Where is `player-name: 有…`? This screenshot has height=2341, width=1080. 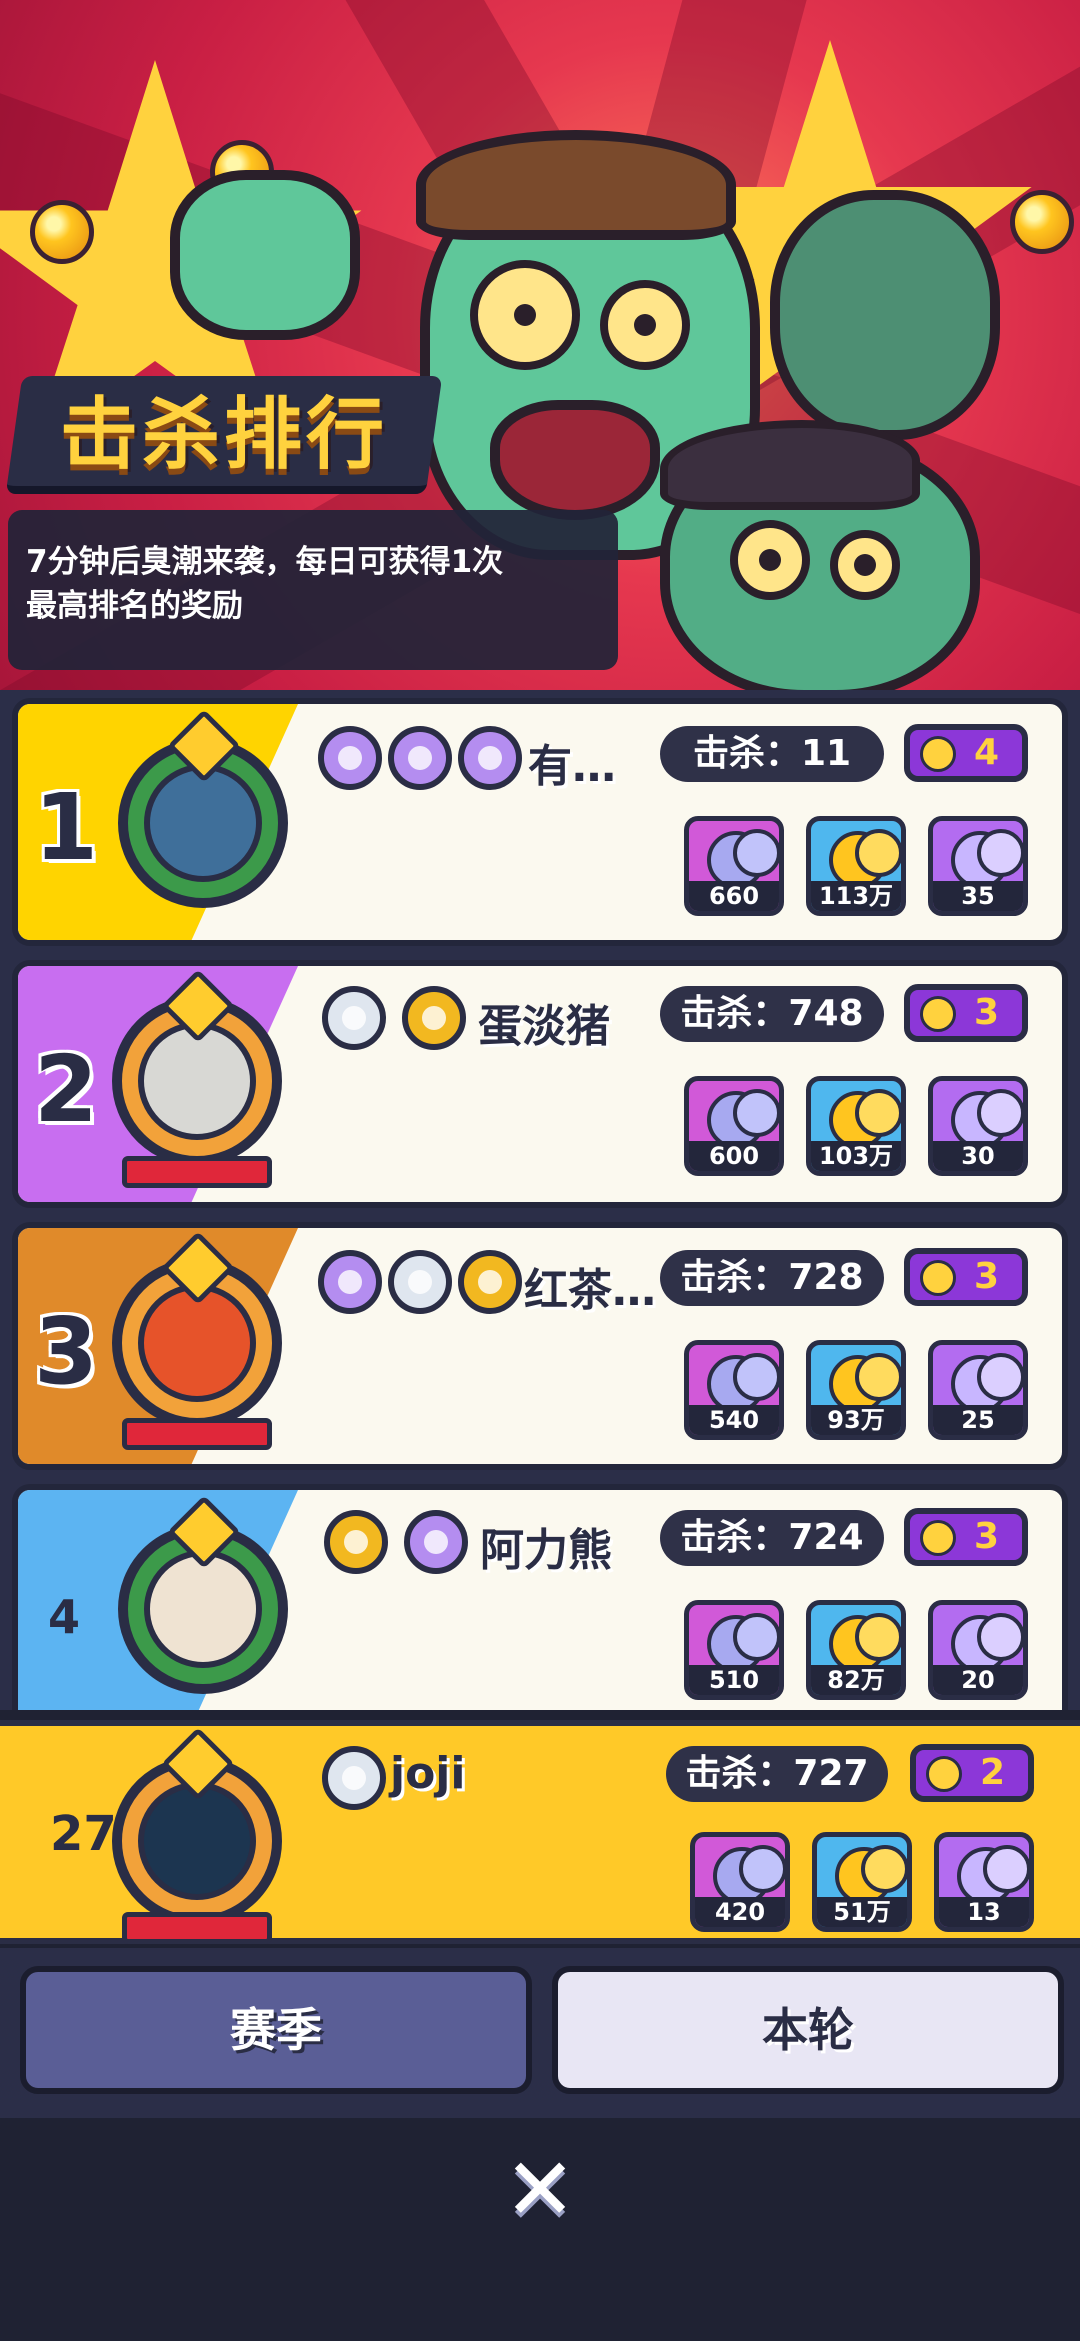
player-name: 有… is located at coordinates (572, 766).